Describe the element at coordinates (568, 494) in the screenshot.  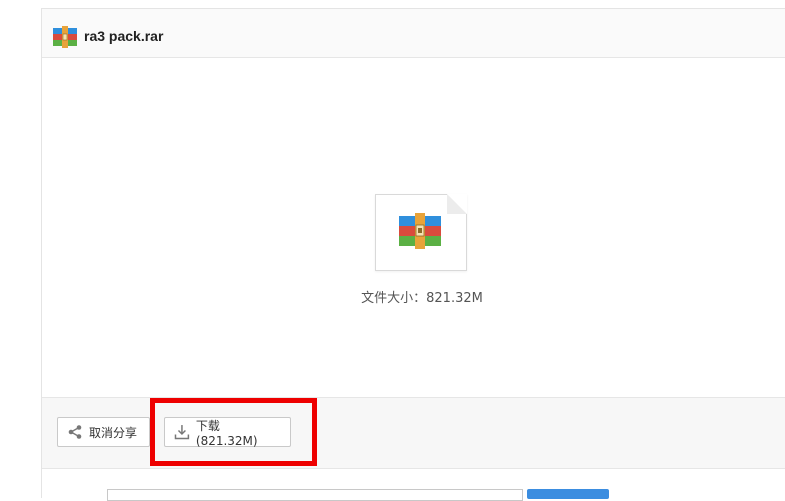
I see `bottom-button` at that location.